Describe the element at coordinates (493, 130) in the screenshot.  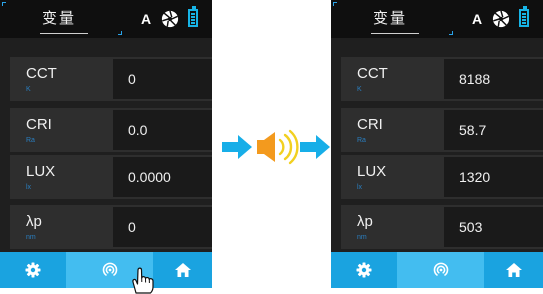
I see `cri-value: 58.7` at that location.